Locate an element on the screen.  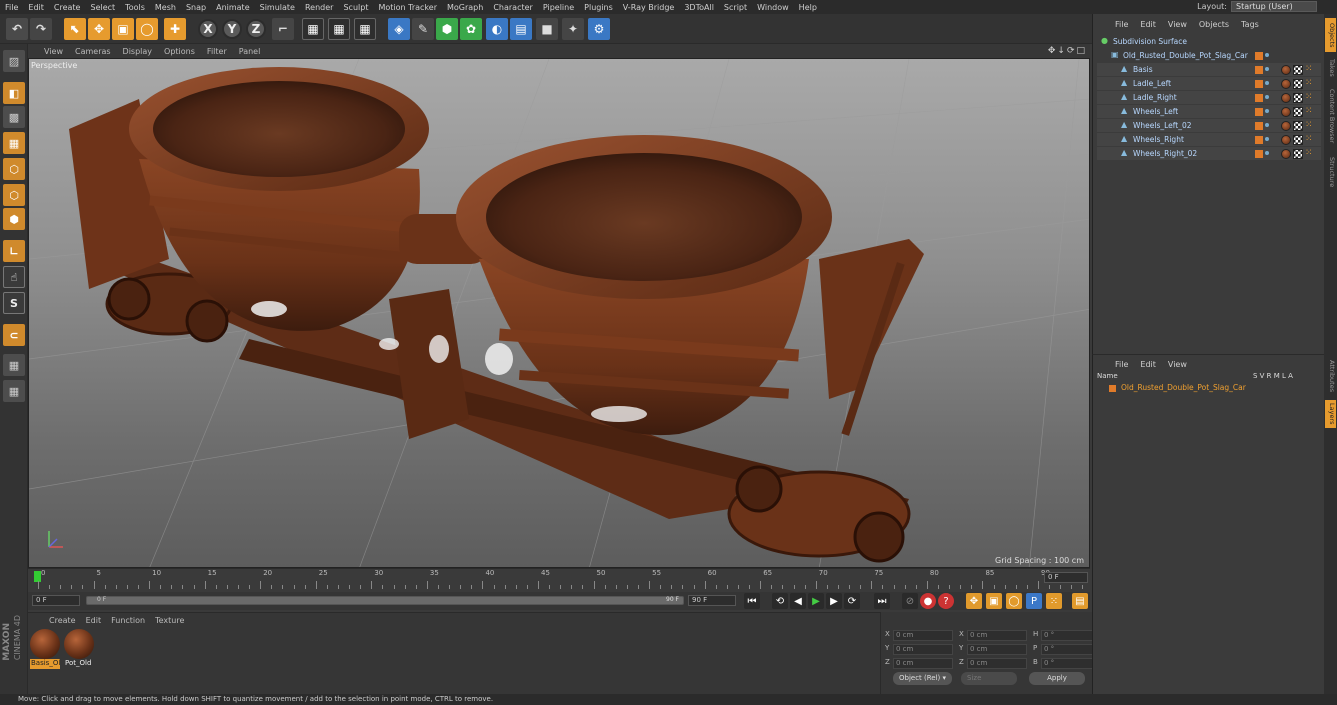
camera-icon: ■ is located at coordinates (547, 29).